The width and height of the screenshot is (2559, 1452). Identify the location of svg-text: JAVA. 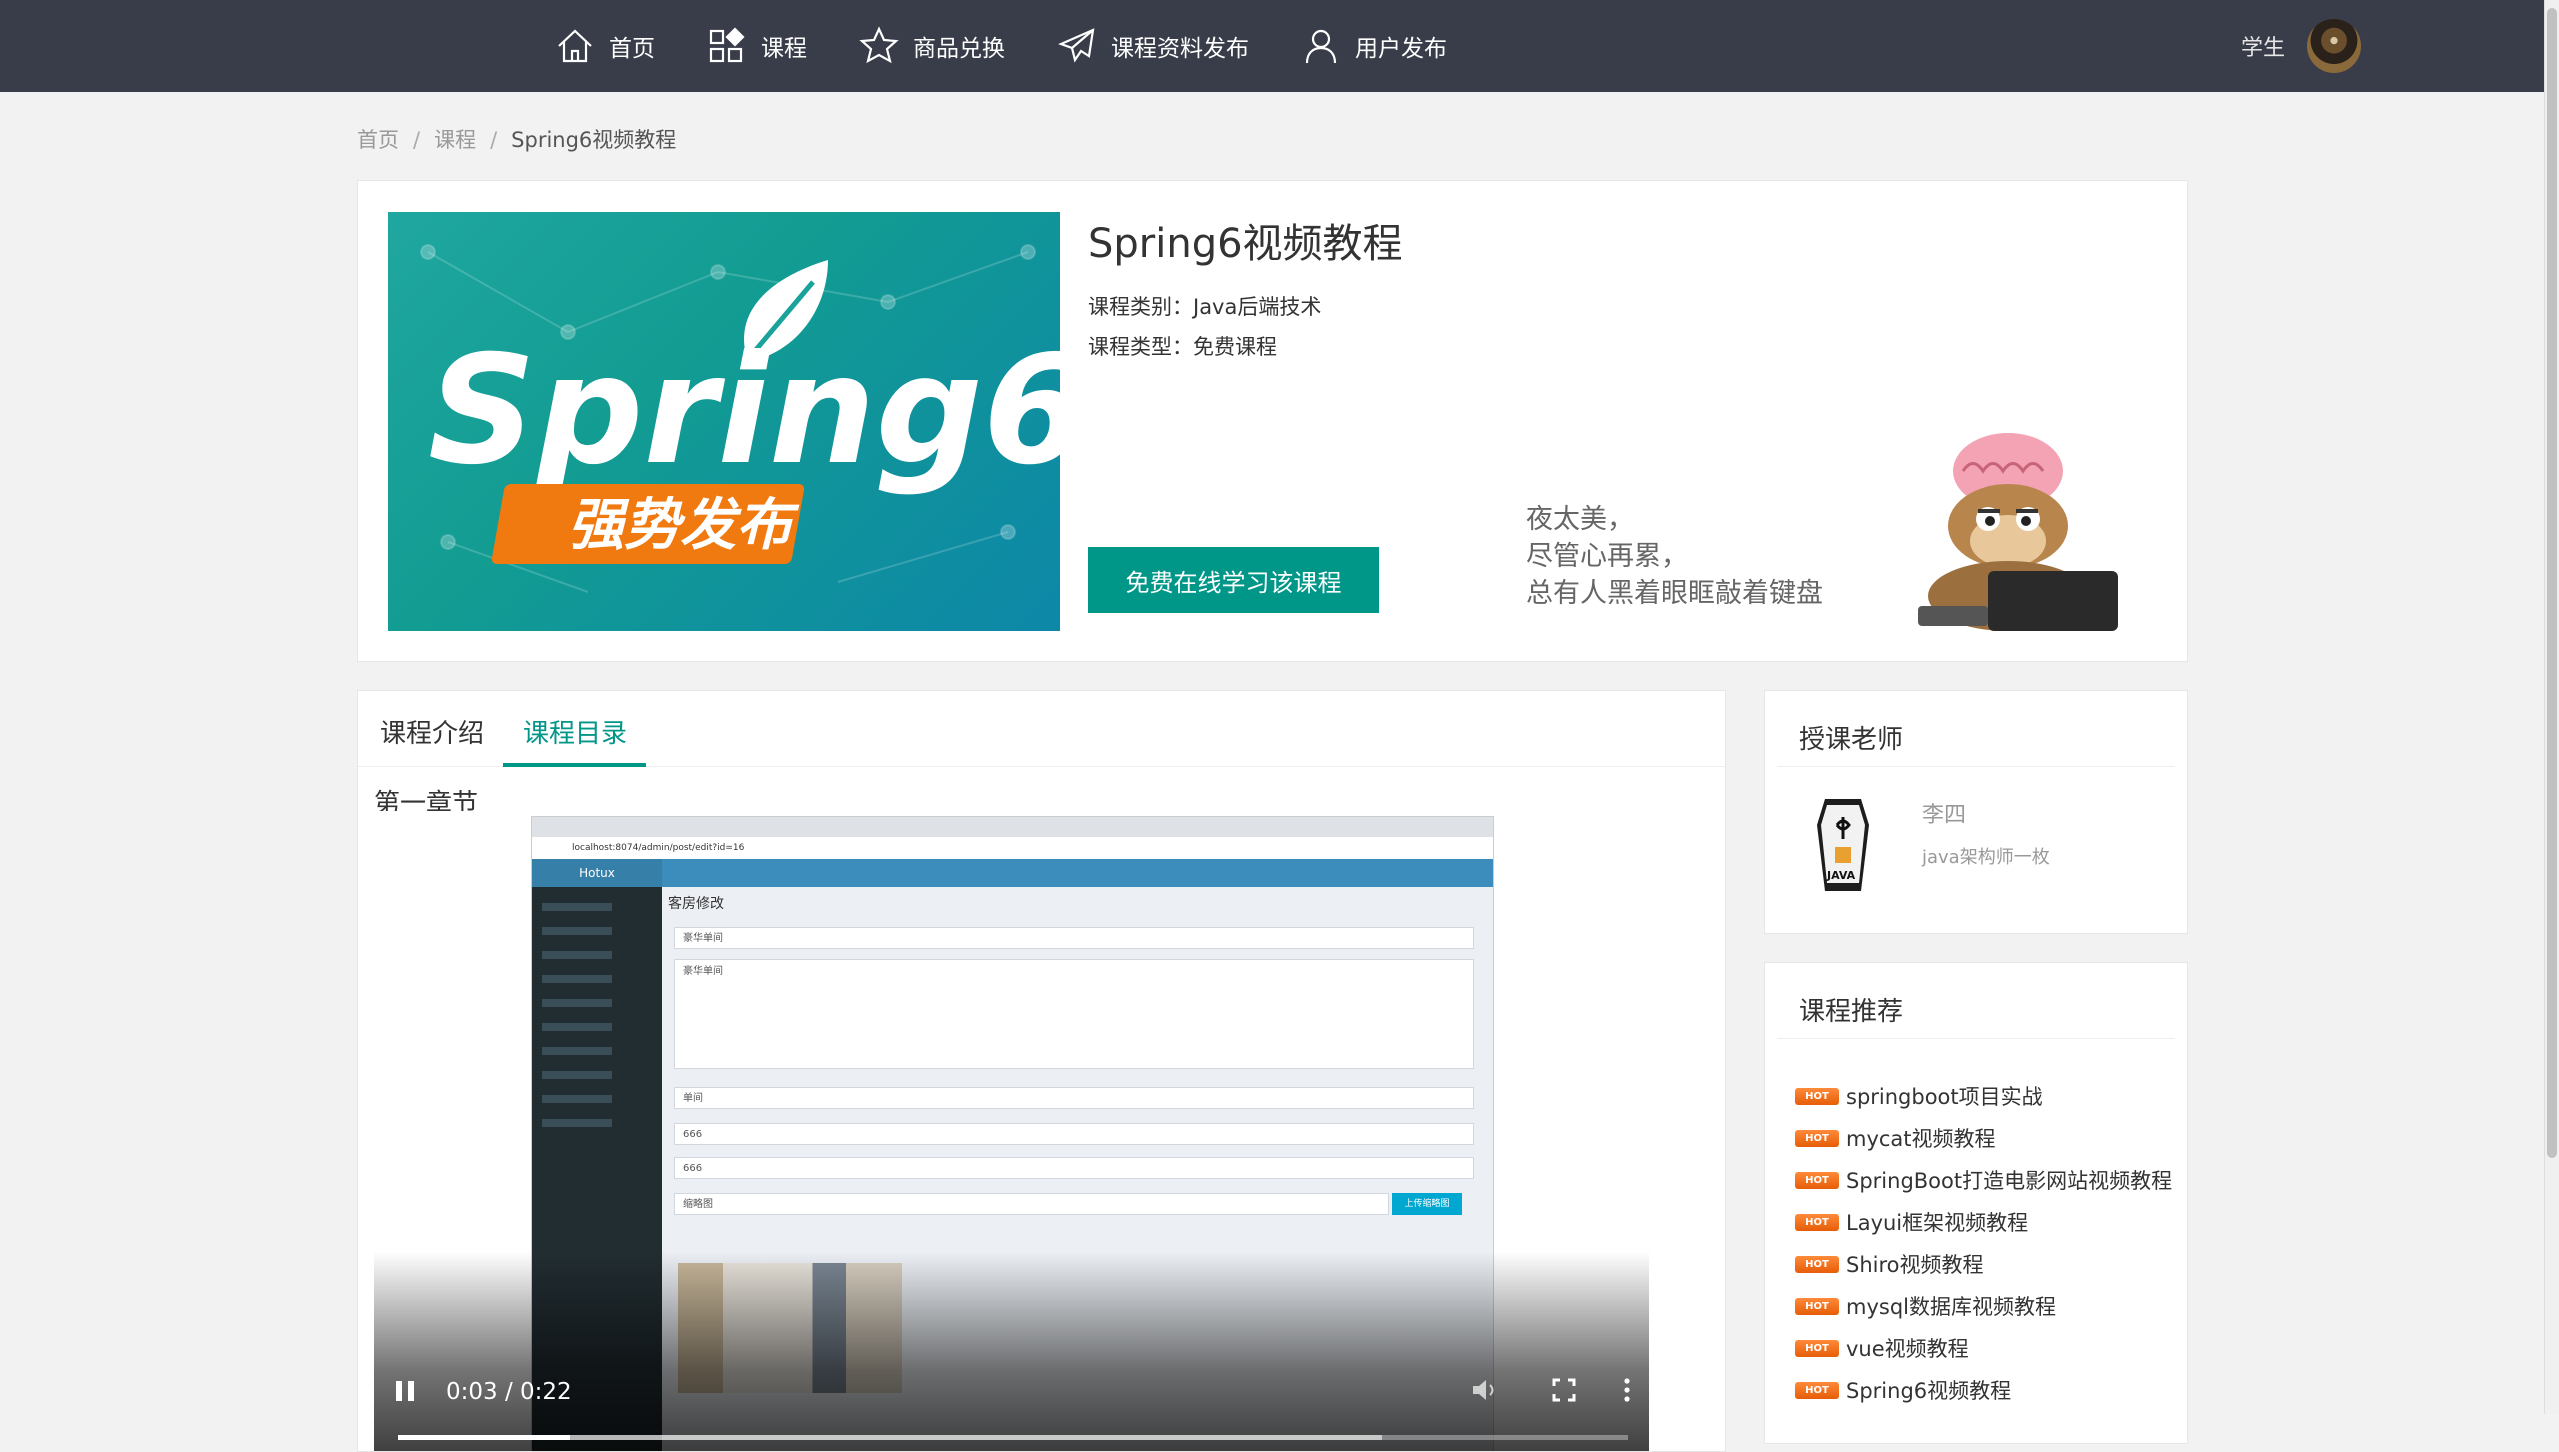
(1841, 875).